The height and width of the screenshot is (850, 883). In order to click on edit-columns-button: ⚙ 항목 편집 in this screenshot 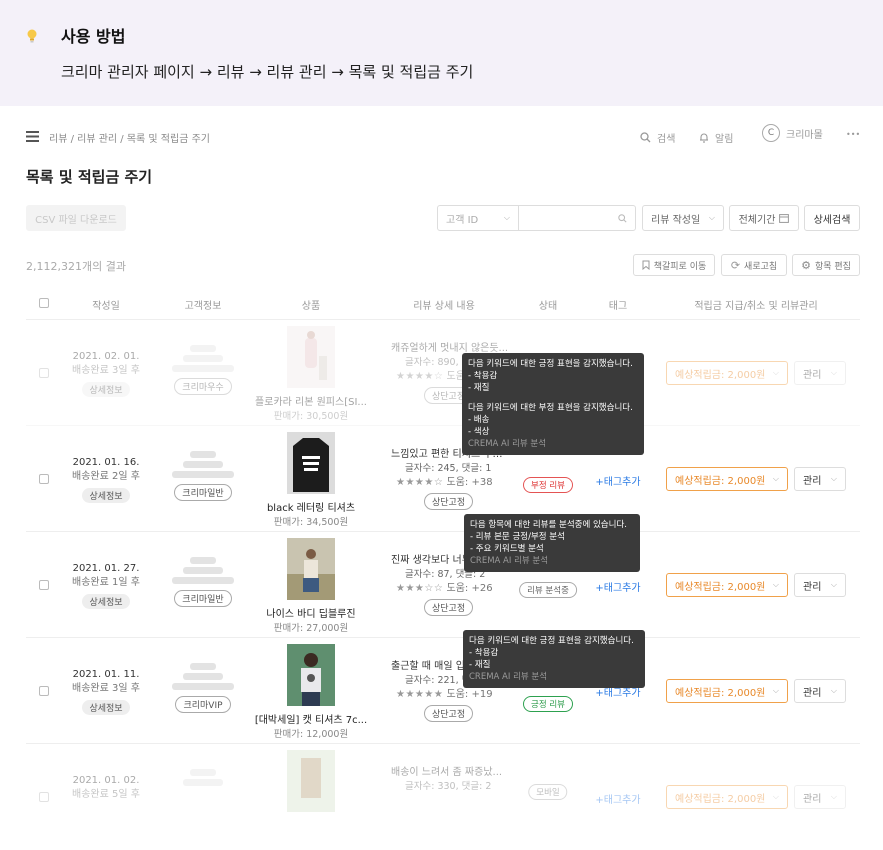, I will do `click(826, 265)`.